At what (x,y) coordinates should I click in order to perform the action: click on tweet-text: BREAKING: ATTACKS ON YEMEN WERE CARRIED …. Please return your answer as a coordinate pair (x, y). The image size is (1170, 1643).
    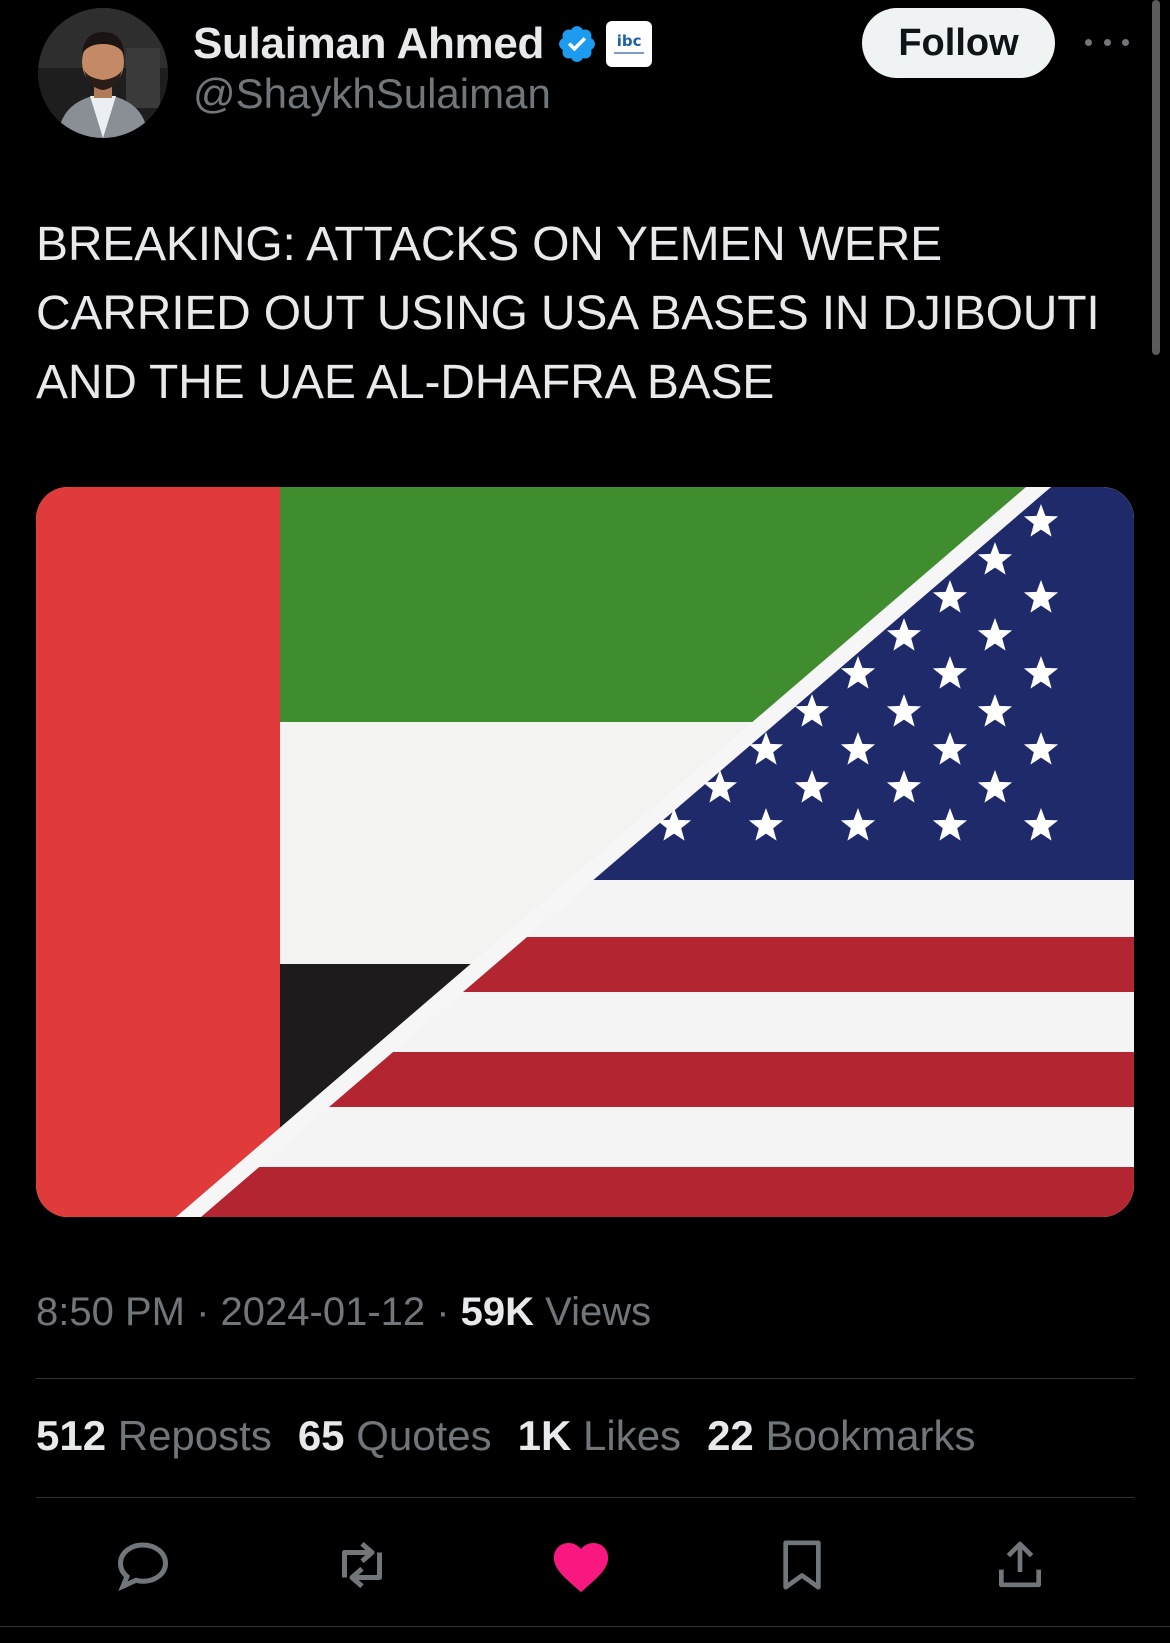
    Looking at the image, I should click on (568, 313).